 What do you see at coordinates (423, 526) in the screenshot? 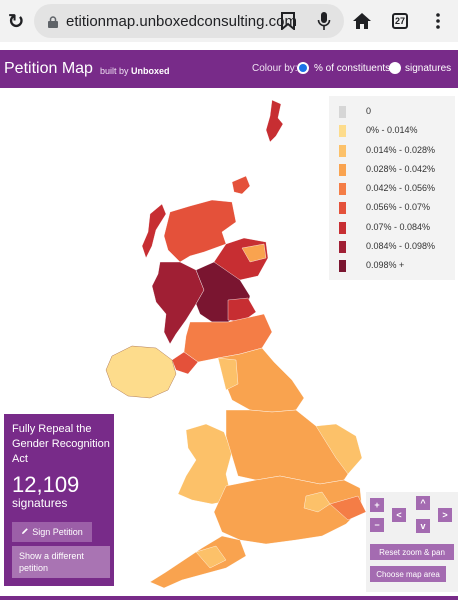
I see `pan-down-button: v` at bounding box center [423, 526].